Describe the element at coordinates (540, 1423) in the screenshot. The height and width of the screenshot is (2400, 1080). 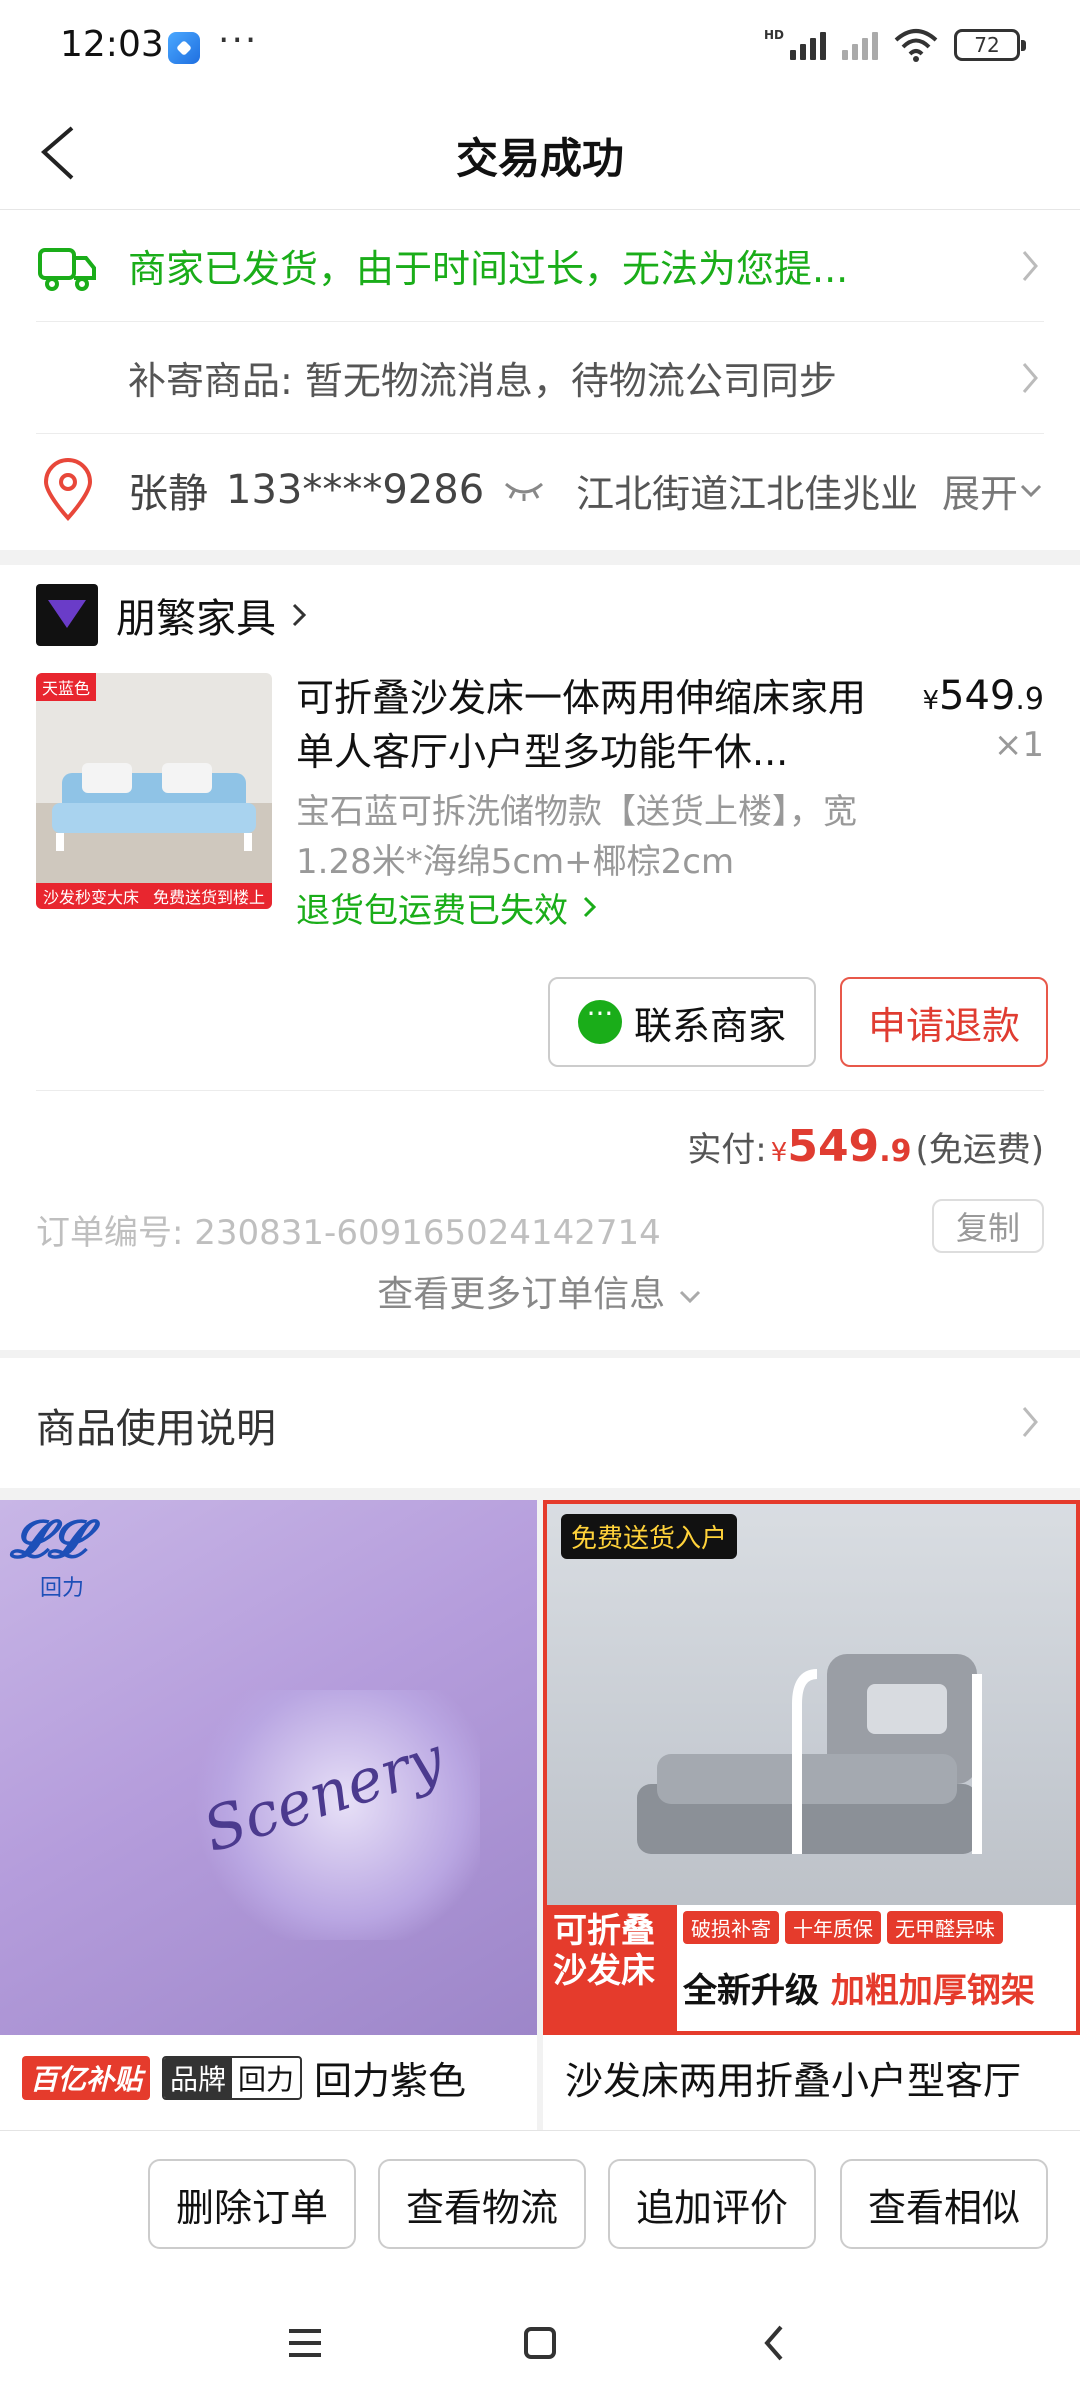
I see `usage-guide-row: 商品使用说明` at that location.